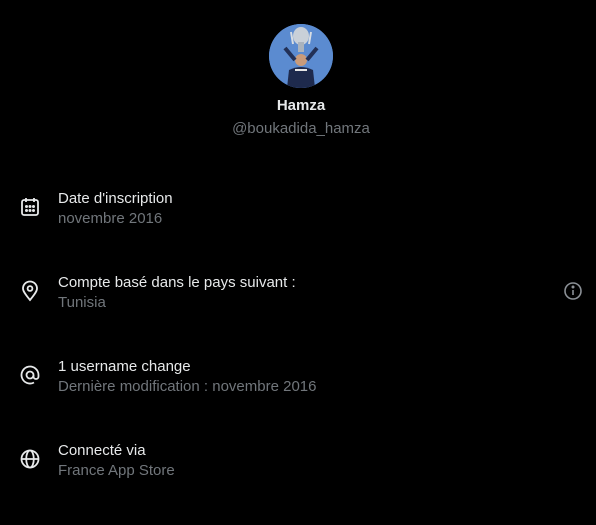  What do you see at coordinates (124, 366) in the screenshot?
I see `row-title: 1 username change` at bounding box center [124, 366].